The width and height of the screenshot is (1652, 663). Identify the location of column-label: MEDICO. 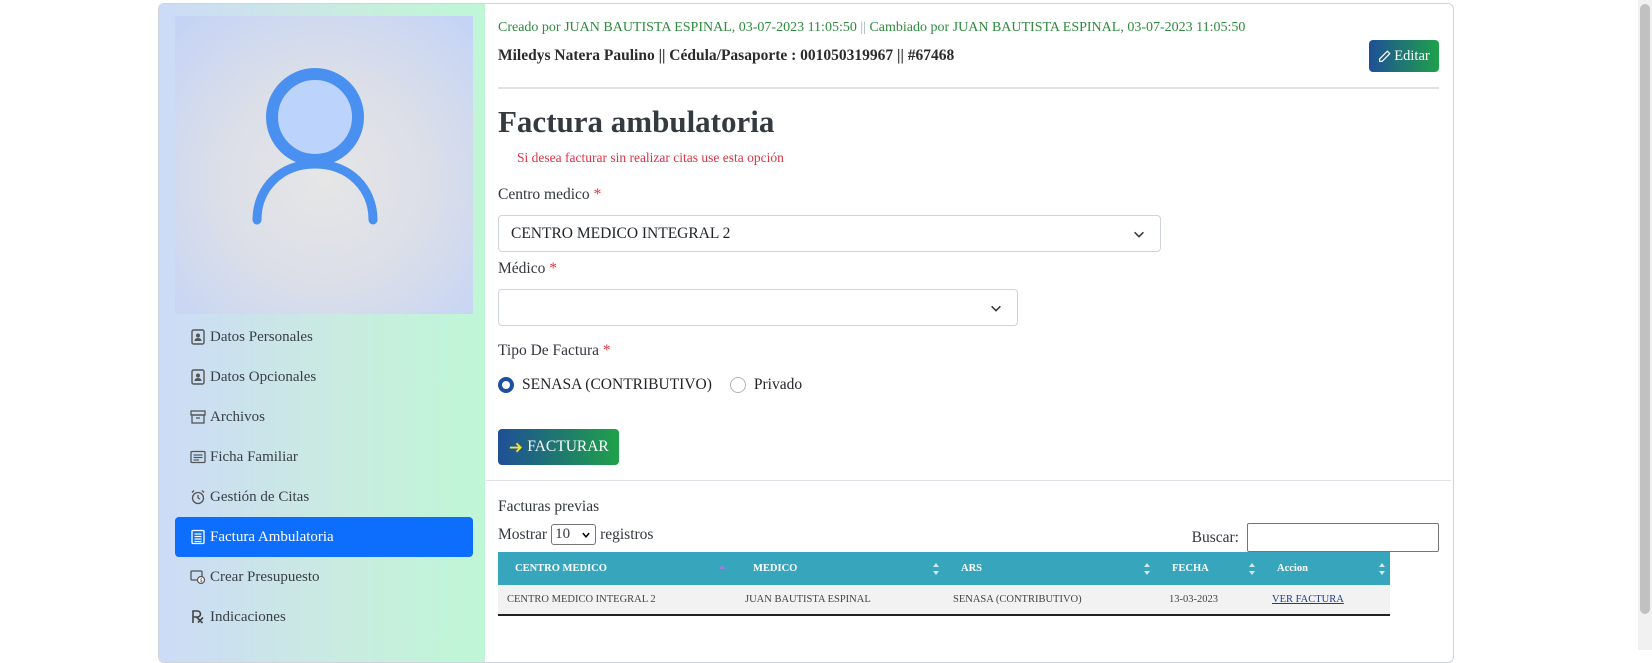
(775, 568).